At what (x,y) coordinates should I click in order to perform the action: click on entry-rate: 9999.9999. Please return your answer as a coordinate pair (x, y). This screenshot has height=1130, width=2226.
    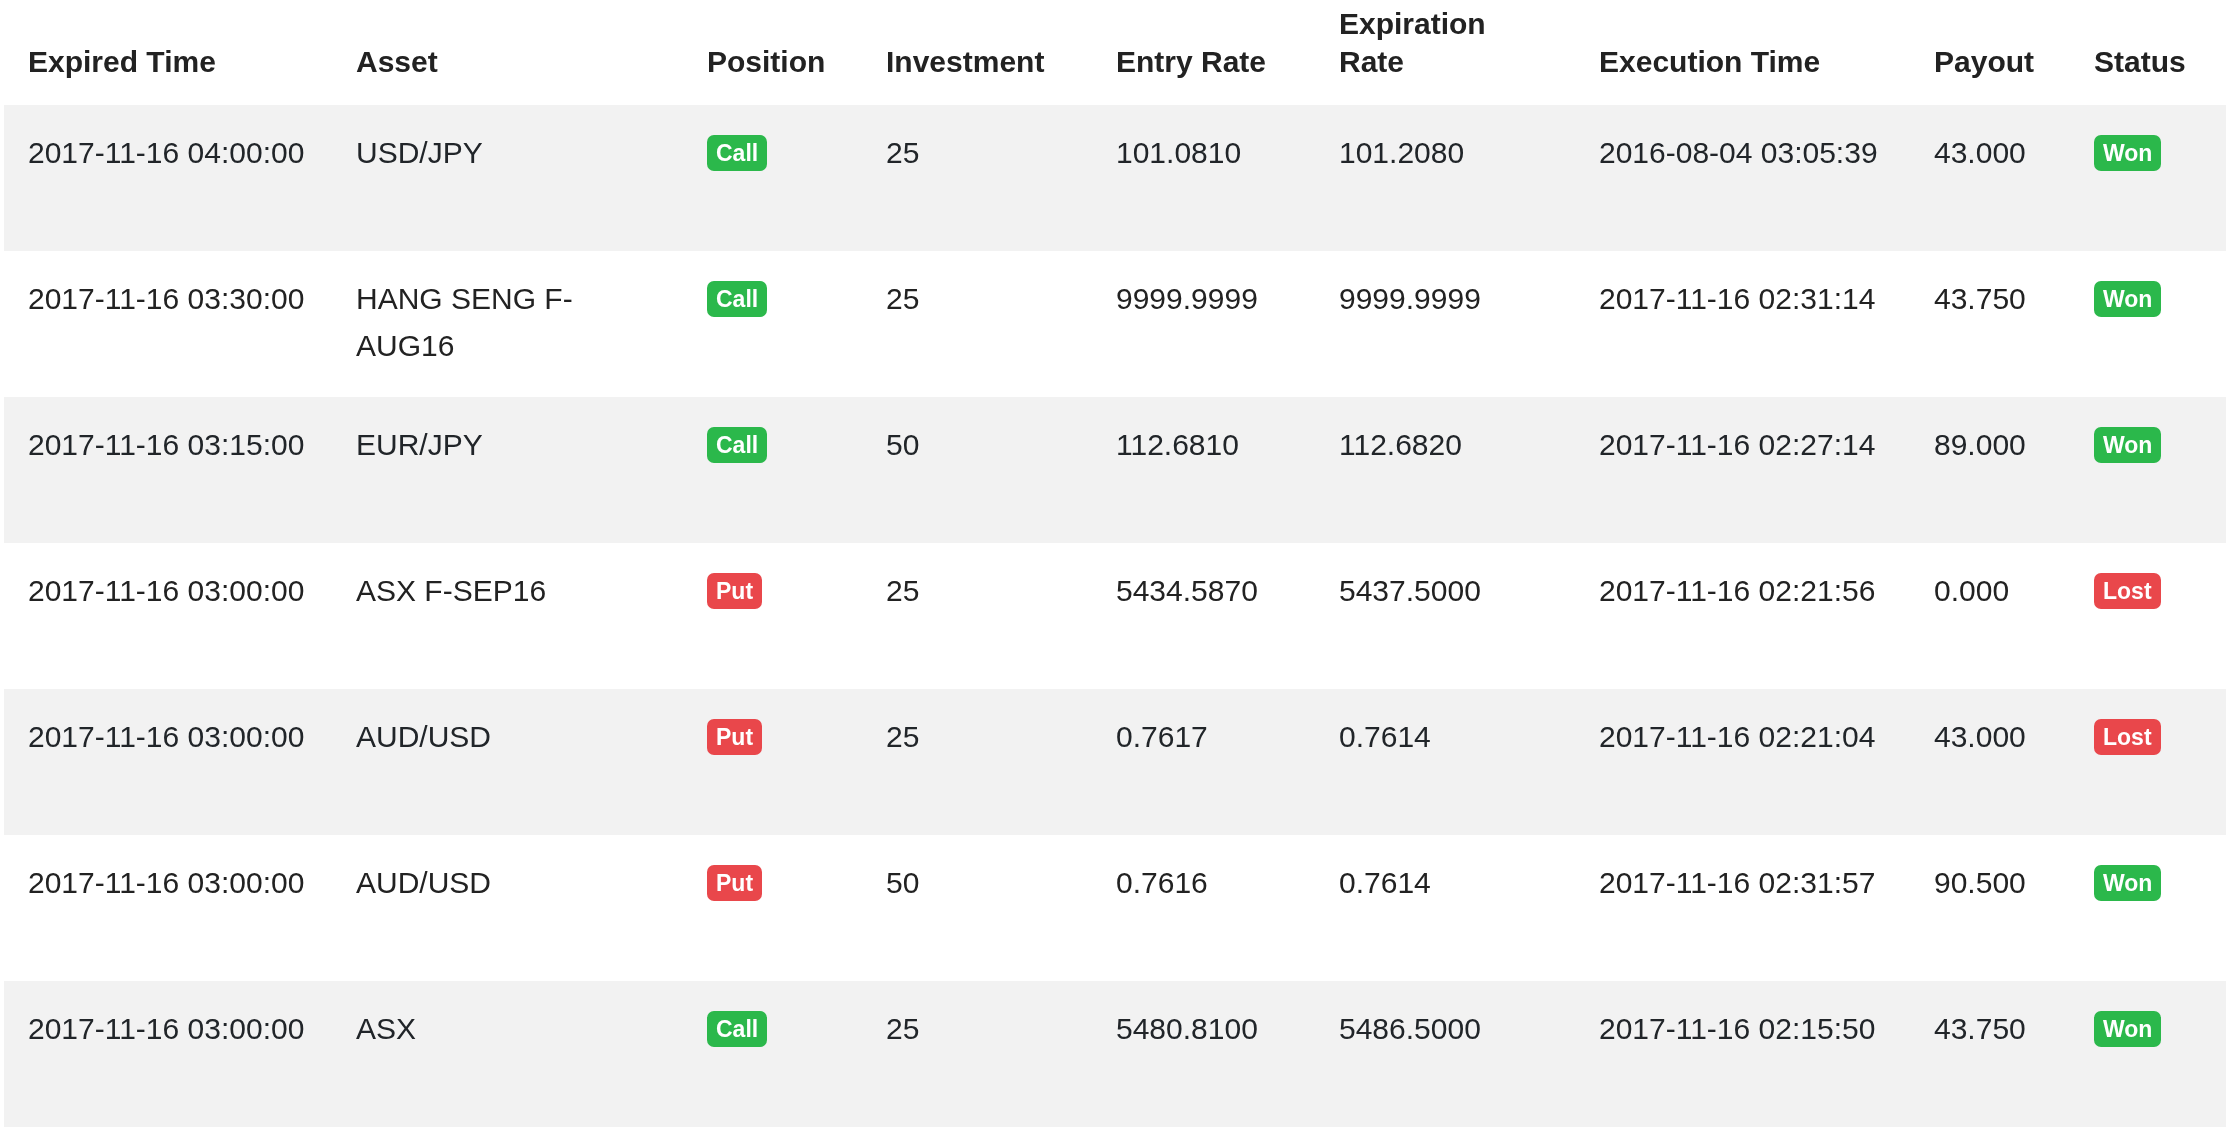
    Looking at the image, I should click on (1187, 298).